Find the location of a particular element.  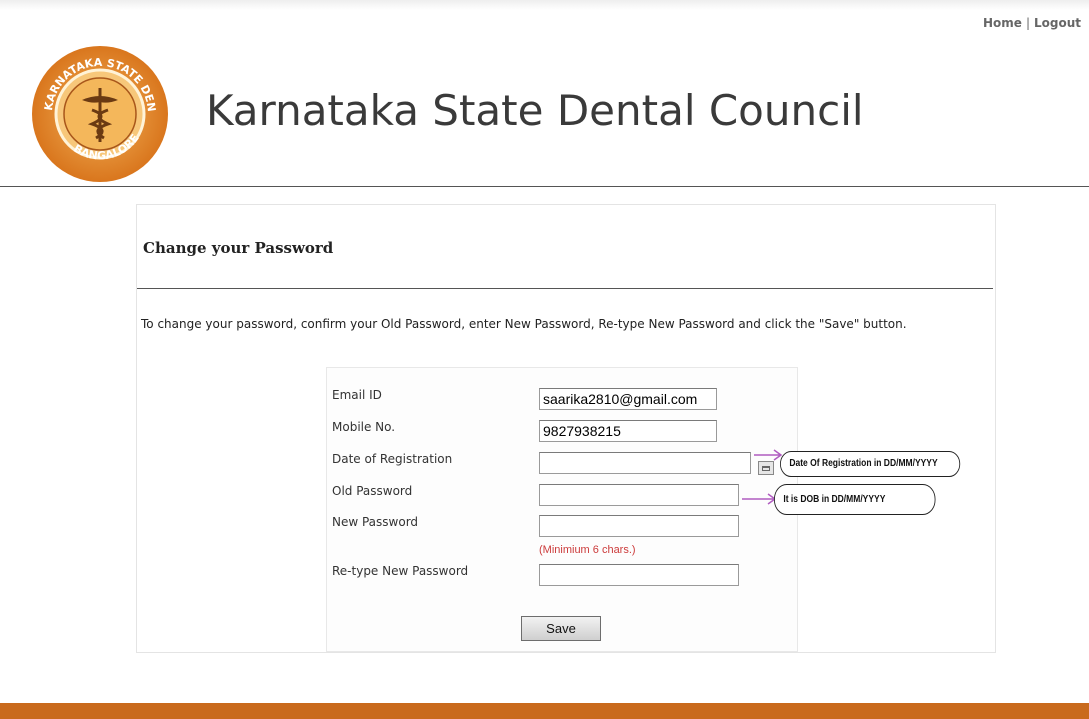

retype-password-label: Re-type New Password is located at coordinates (400, 571).